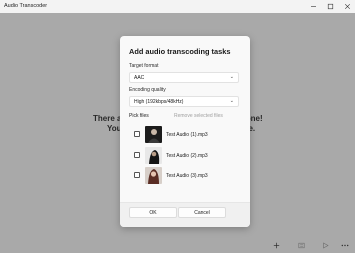 This screenshot has height=253, width=355. Describe the element at coordinates (184, 77) in the screenshot. I see `target-format-dropdown: AAC ⌄` at that location.